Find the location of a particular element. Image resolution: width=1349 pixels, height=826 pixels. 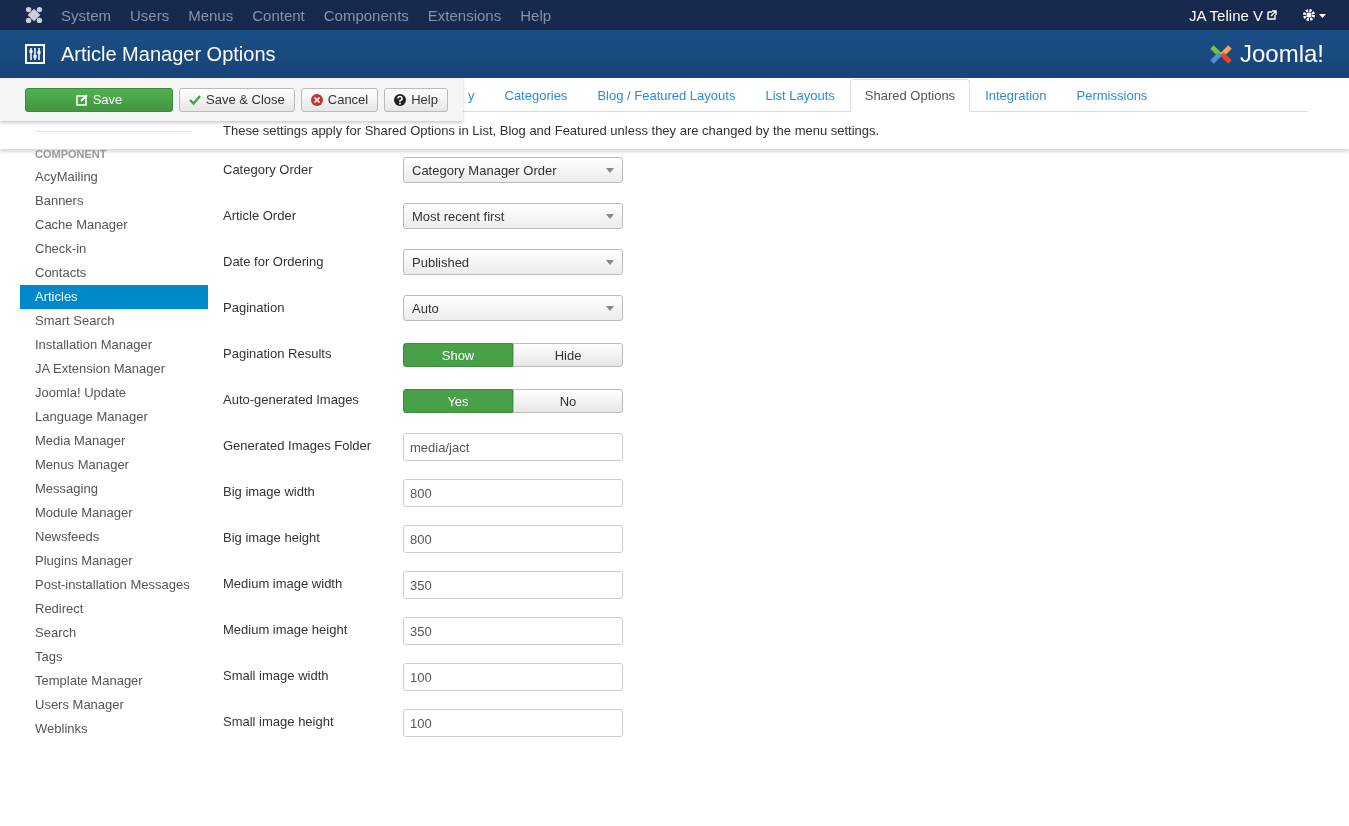

dropdown: Category Manager Order is located at coordinates (513, 170).